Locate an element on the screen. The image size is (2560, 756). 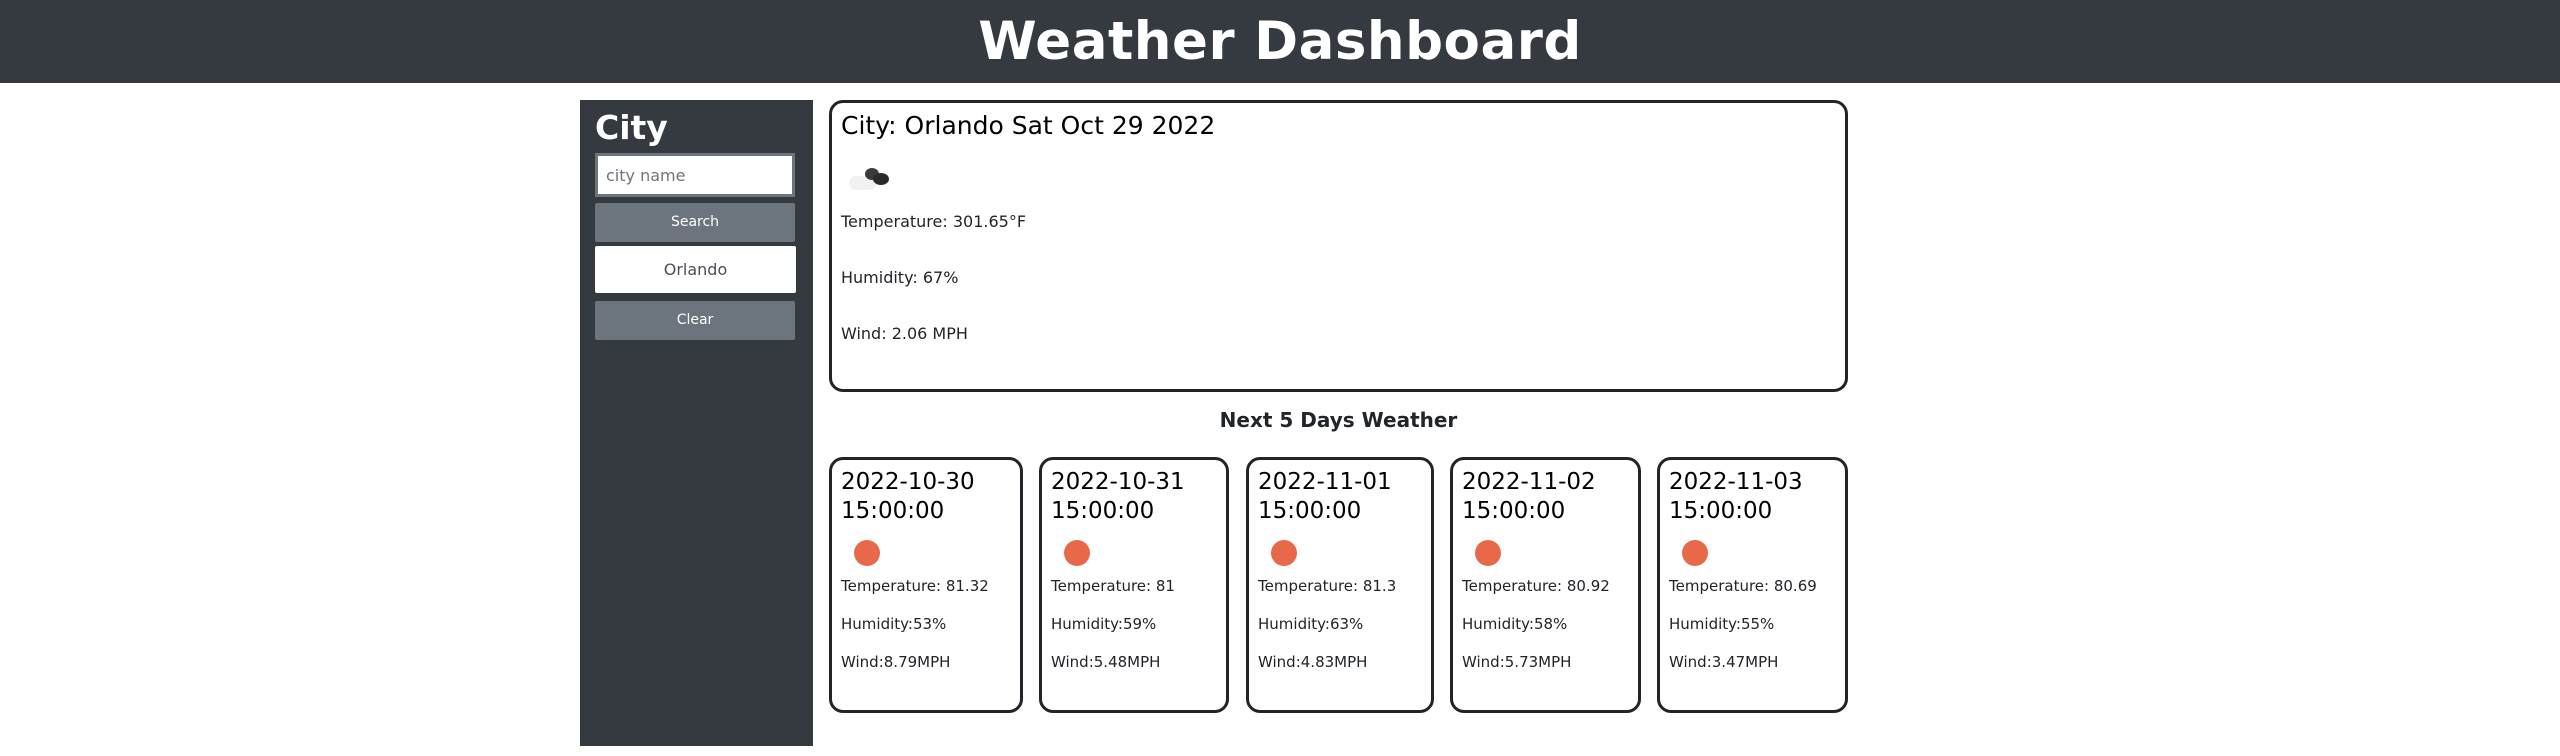
city-sidebar: City Search Orlando Clear is located at coordinates (696, 423).